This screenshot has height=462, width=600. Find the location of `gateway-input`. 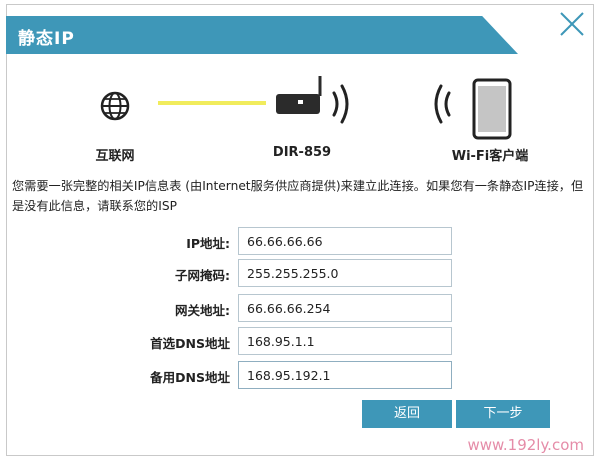

gateway-input is located at coordinates (345, 308).